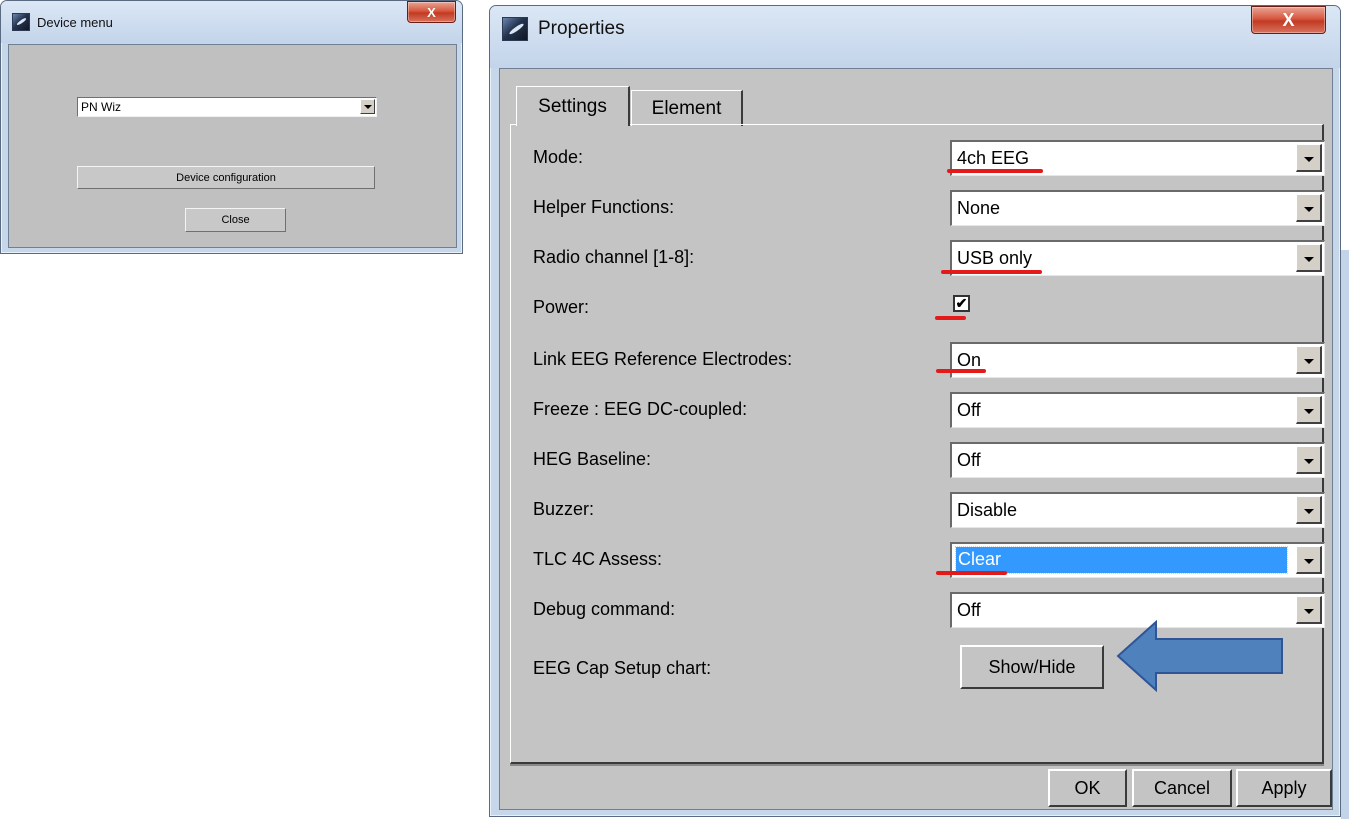 This screenshot has width=1349, height=819. I want to click on heg-baseline-label: HEG Baseline:, so click(592, 459).